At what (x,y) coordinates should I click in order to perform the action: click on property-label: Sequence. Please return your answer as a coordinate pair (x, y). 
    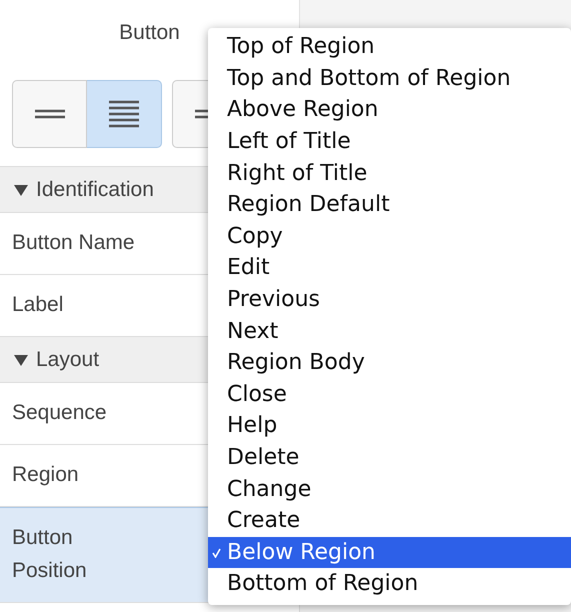
    Looking at the image, I should click on (60, 413).